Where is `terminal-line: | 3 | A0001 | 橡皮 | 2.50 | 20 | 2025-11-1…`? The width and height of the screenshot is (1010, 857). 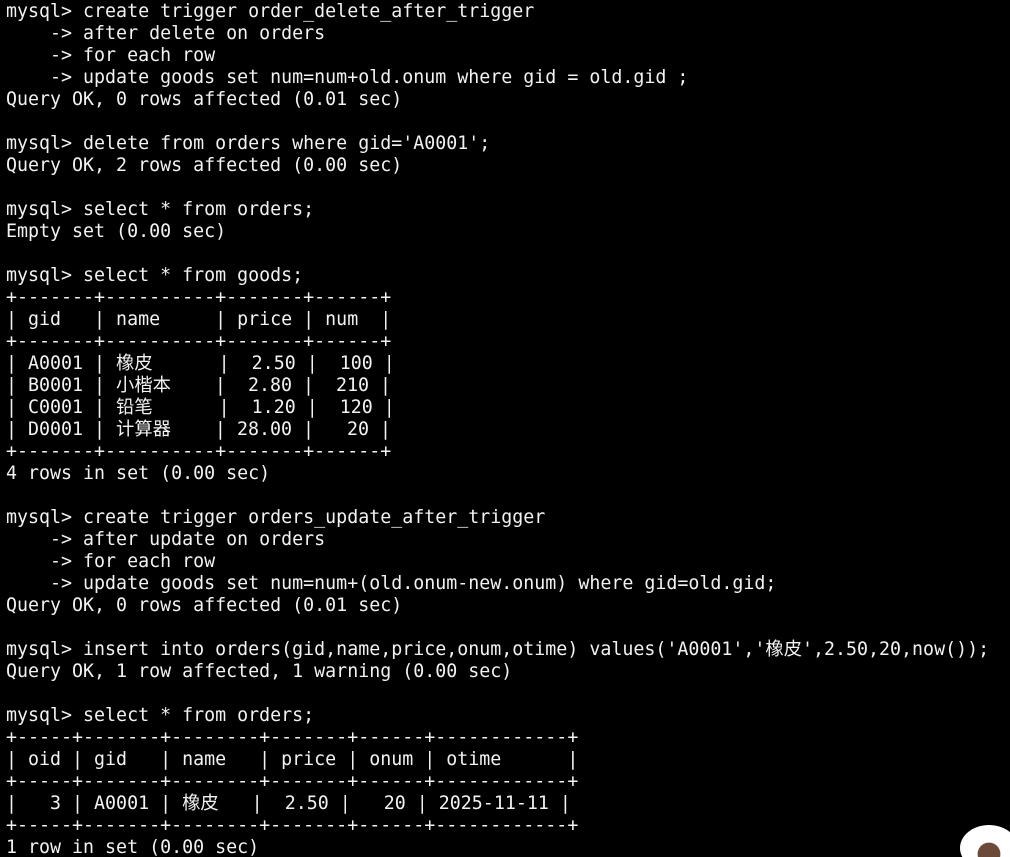 terminal-line: | 3 | A0001 | 橡皮 | 2.50 | 20 | 2025-11-1… is located at coordinates (288, 803).